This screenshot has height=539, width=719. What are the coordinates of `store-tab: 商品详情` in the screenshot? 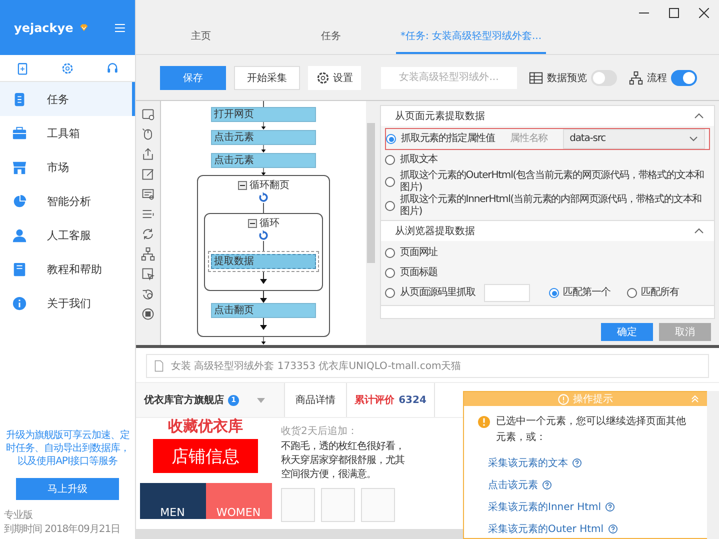 It's located at (316, 400).